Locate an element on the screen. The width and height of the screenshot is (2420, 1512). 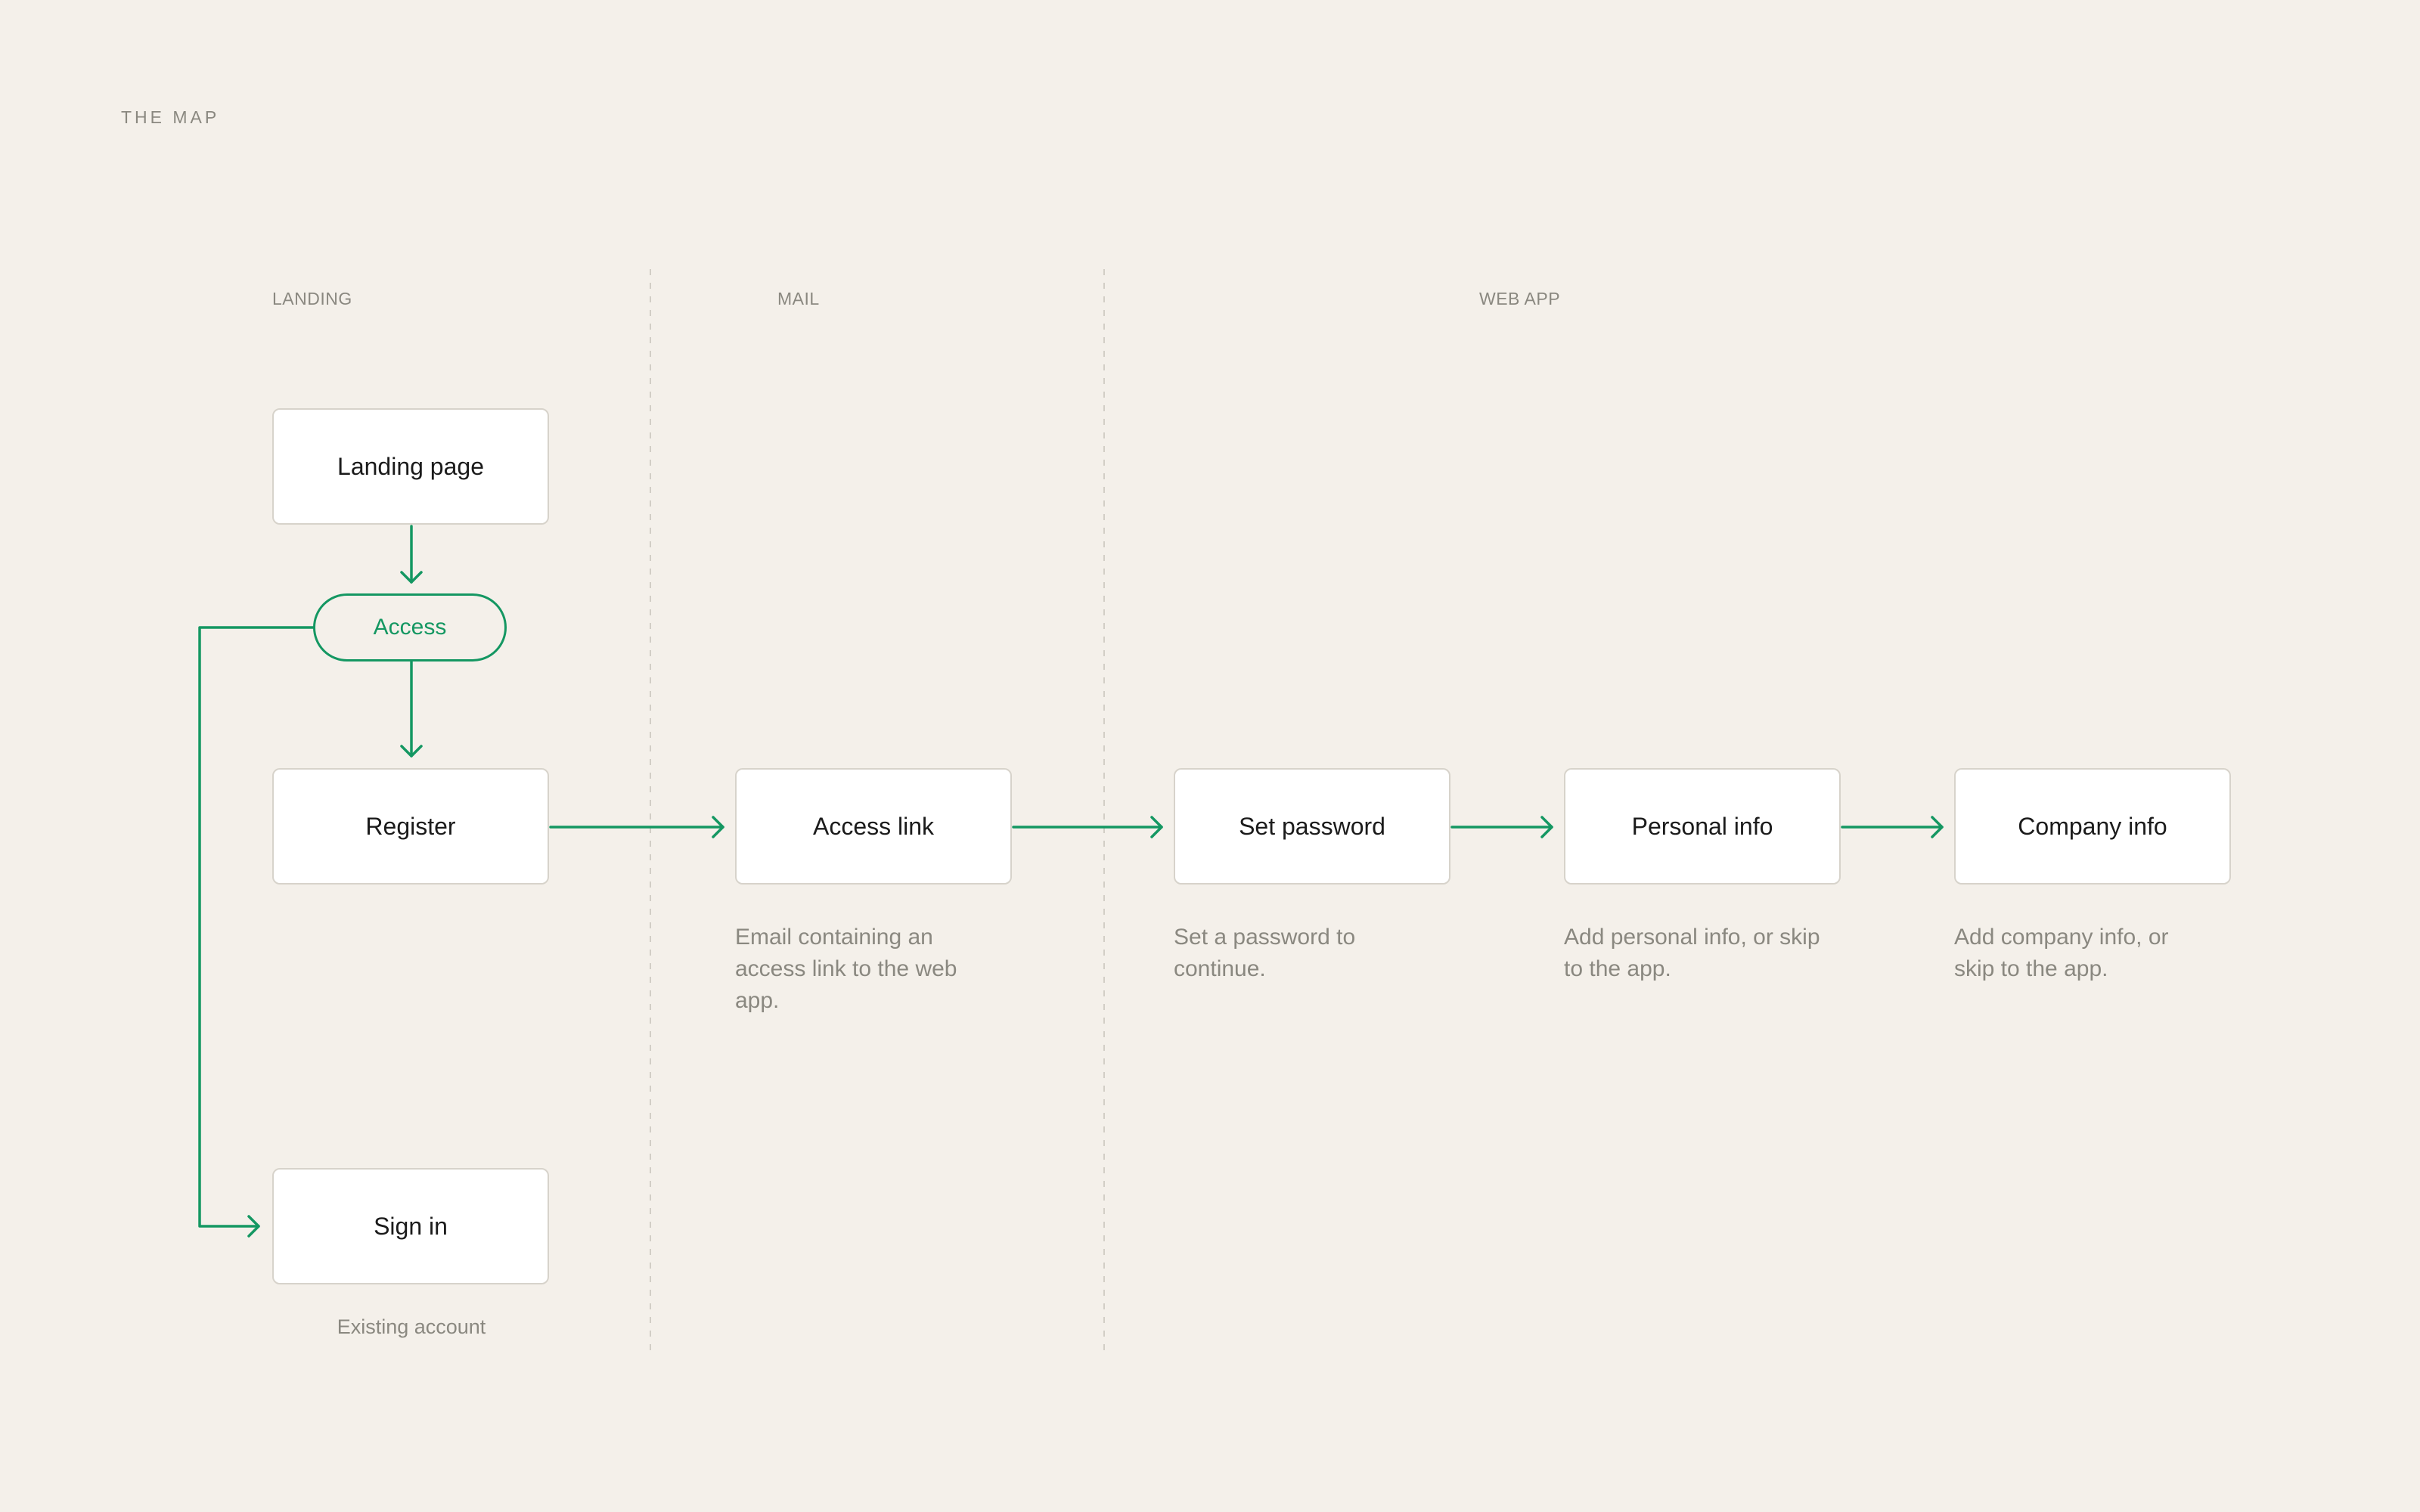
node-company-info: Company info is located at coordinates (2092, 826).